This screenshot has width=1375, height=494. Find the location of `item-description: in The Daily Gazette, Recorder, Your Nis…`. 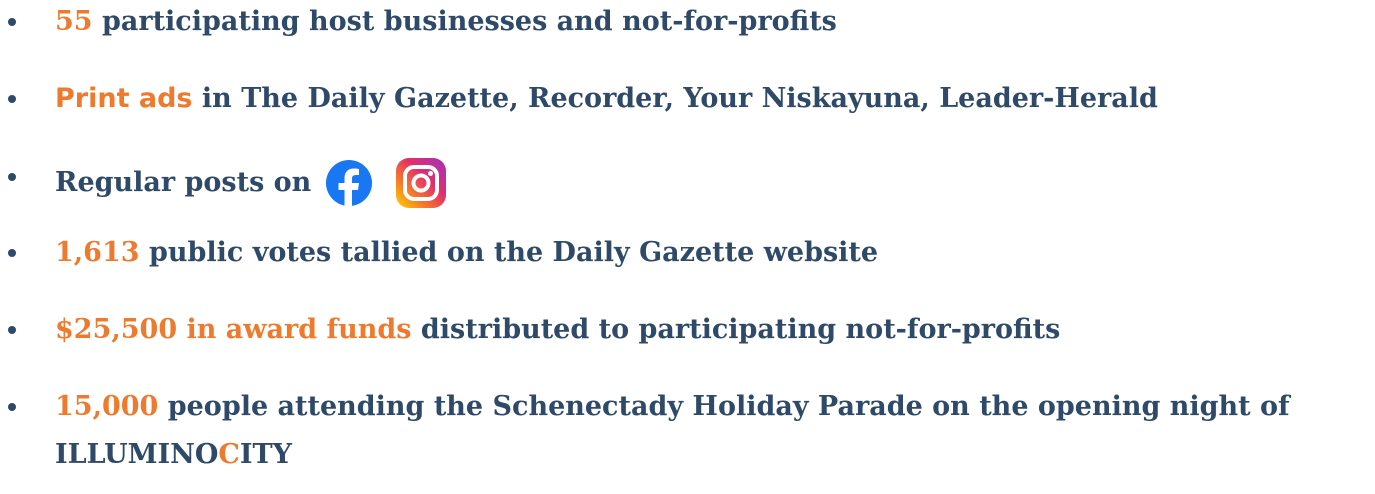

item-description: in The Daily Gazette, Recorder, Your Nis… is located at coordinates (679, 98).